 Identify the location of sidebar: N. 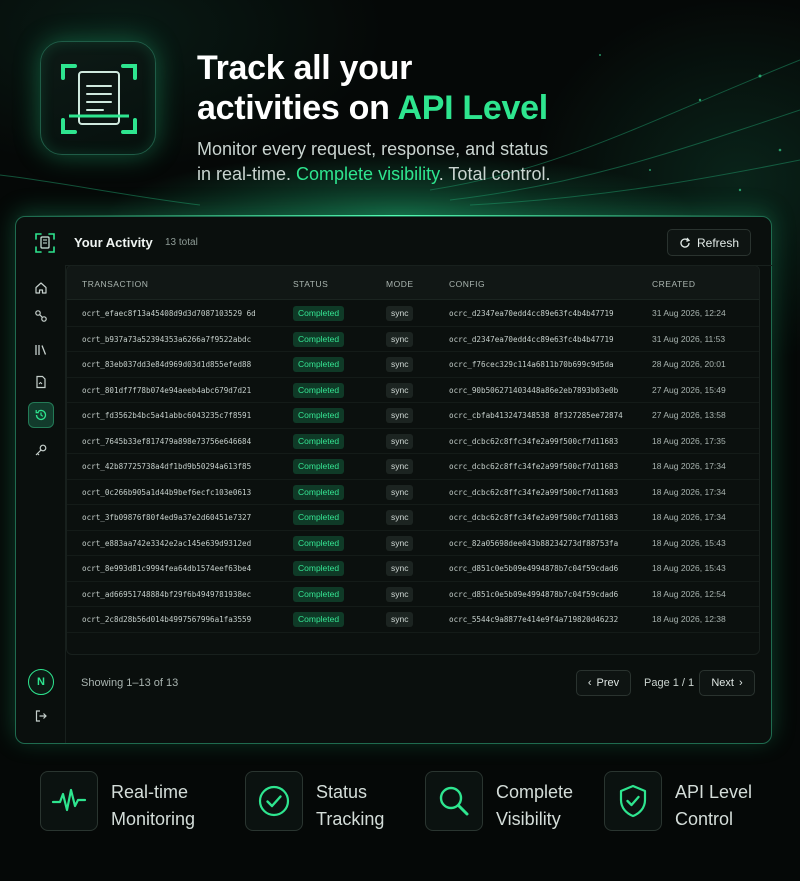
(41, 504).